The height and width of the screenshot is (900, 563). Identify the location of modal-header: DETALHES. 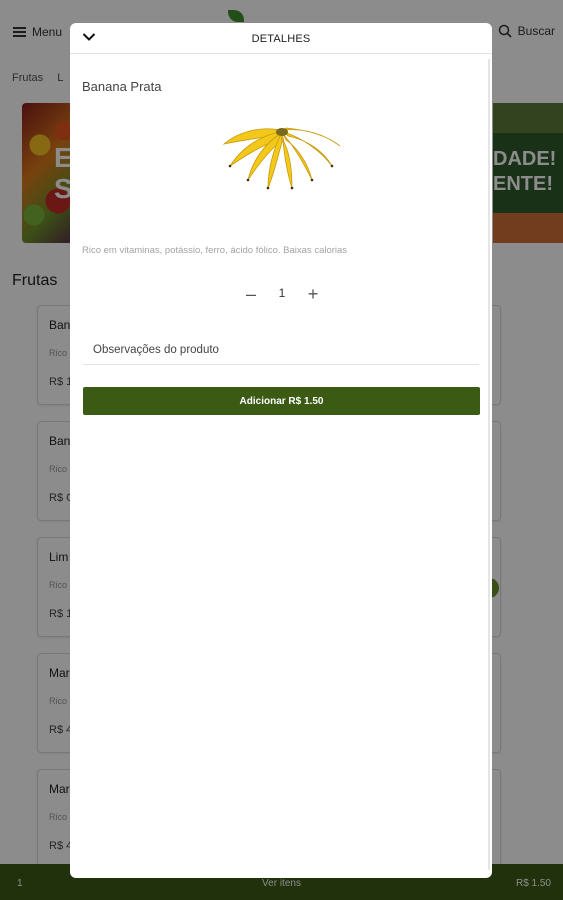
(281, 38).